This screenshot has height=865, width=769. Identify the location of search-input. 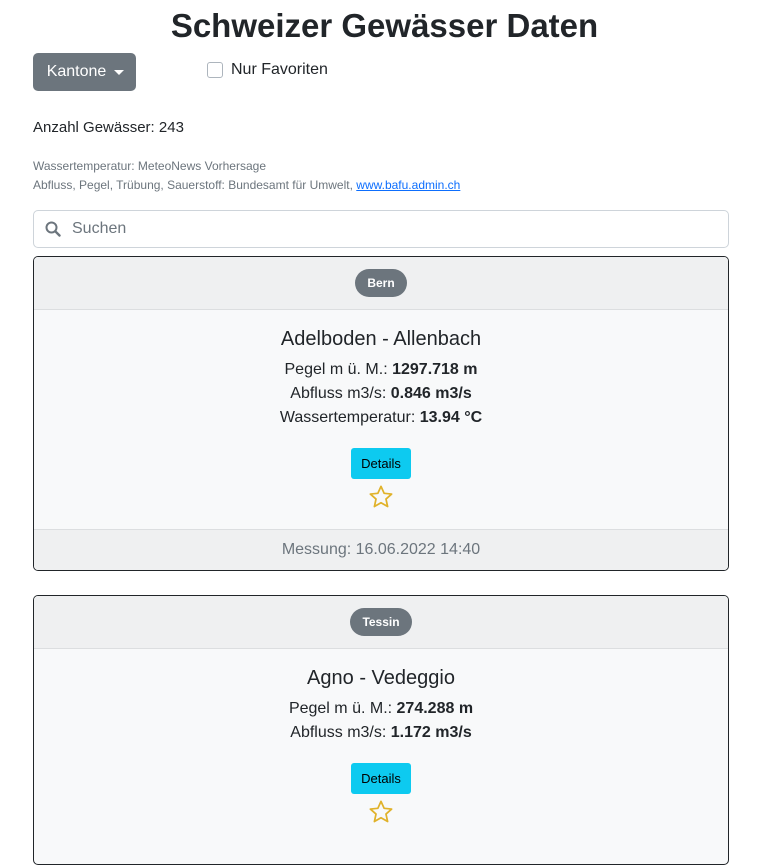
(372, 229).